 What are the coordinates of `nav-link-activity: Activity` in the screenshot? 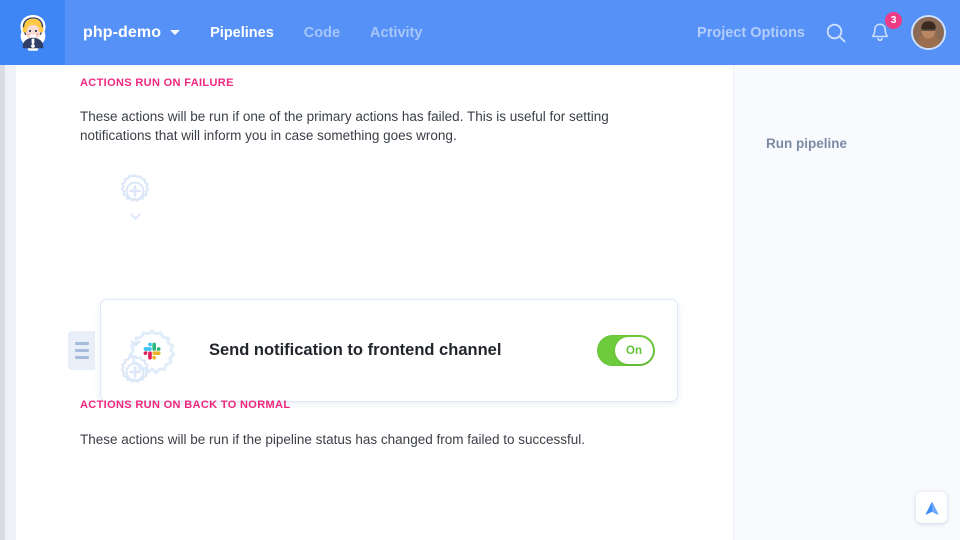 It's located at (396, 33).